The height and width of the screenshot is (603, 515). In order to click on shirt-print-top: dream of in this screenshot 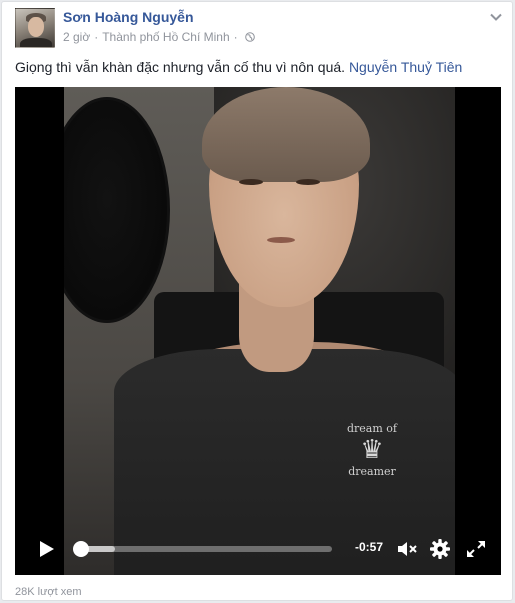, I will do `click(372, 428)`.